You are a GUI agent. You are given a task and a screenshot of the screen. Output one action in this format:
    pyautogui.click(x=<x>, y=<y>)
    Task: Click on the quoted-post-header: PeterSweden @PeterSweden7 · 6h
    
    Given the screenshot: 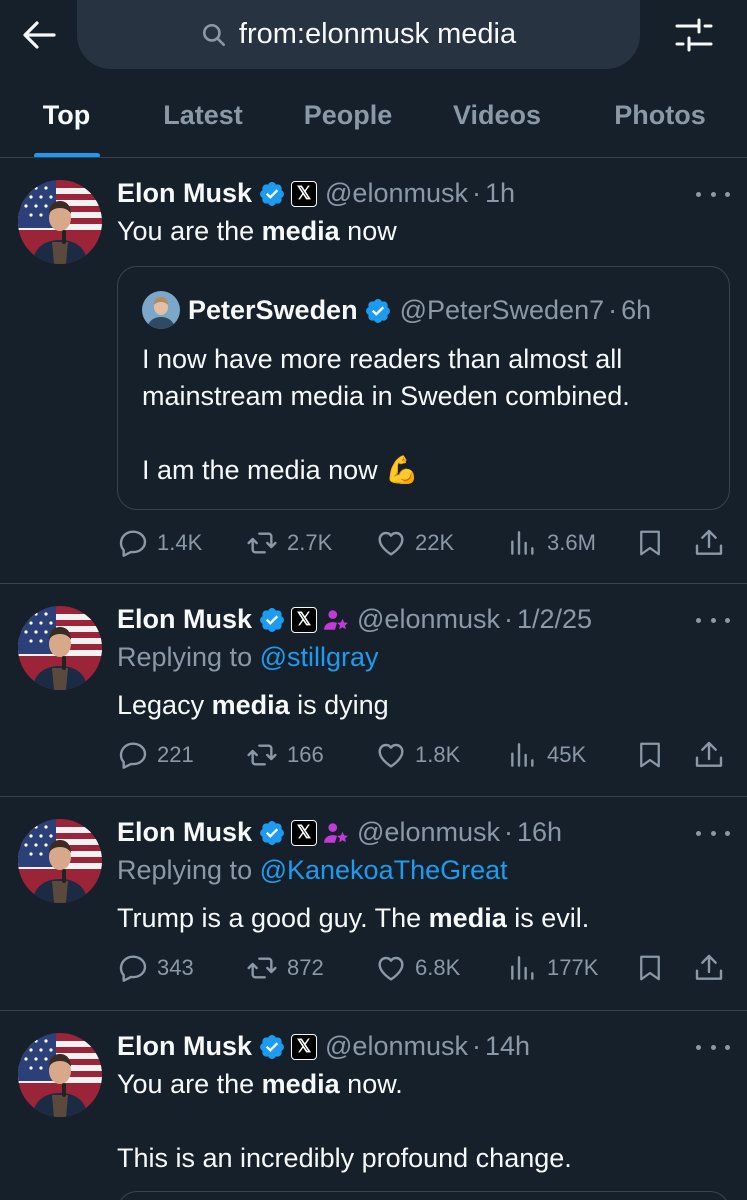 What is the action you would take?
    pyautogui.click(x=420, y=310)
    